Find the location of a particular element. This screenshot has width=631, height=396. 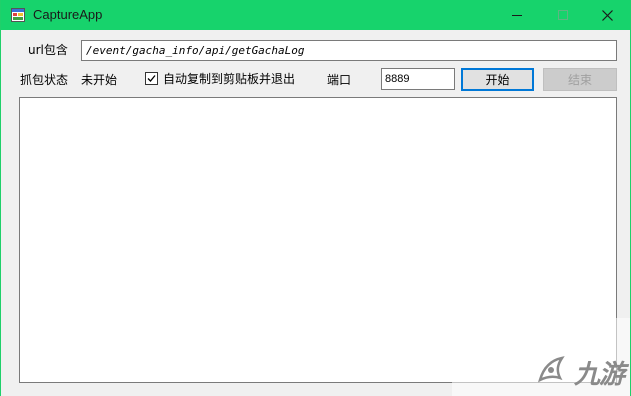

close-icon is located at coordinates (607, 15).